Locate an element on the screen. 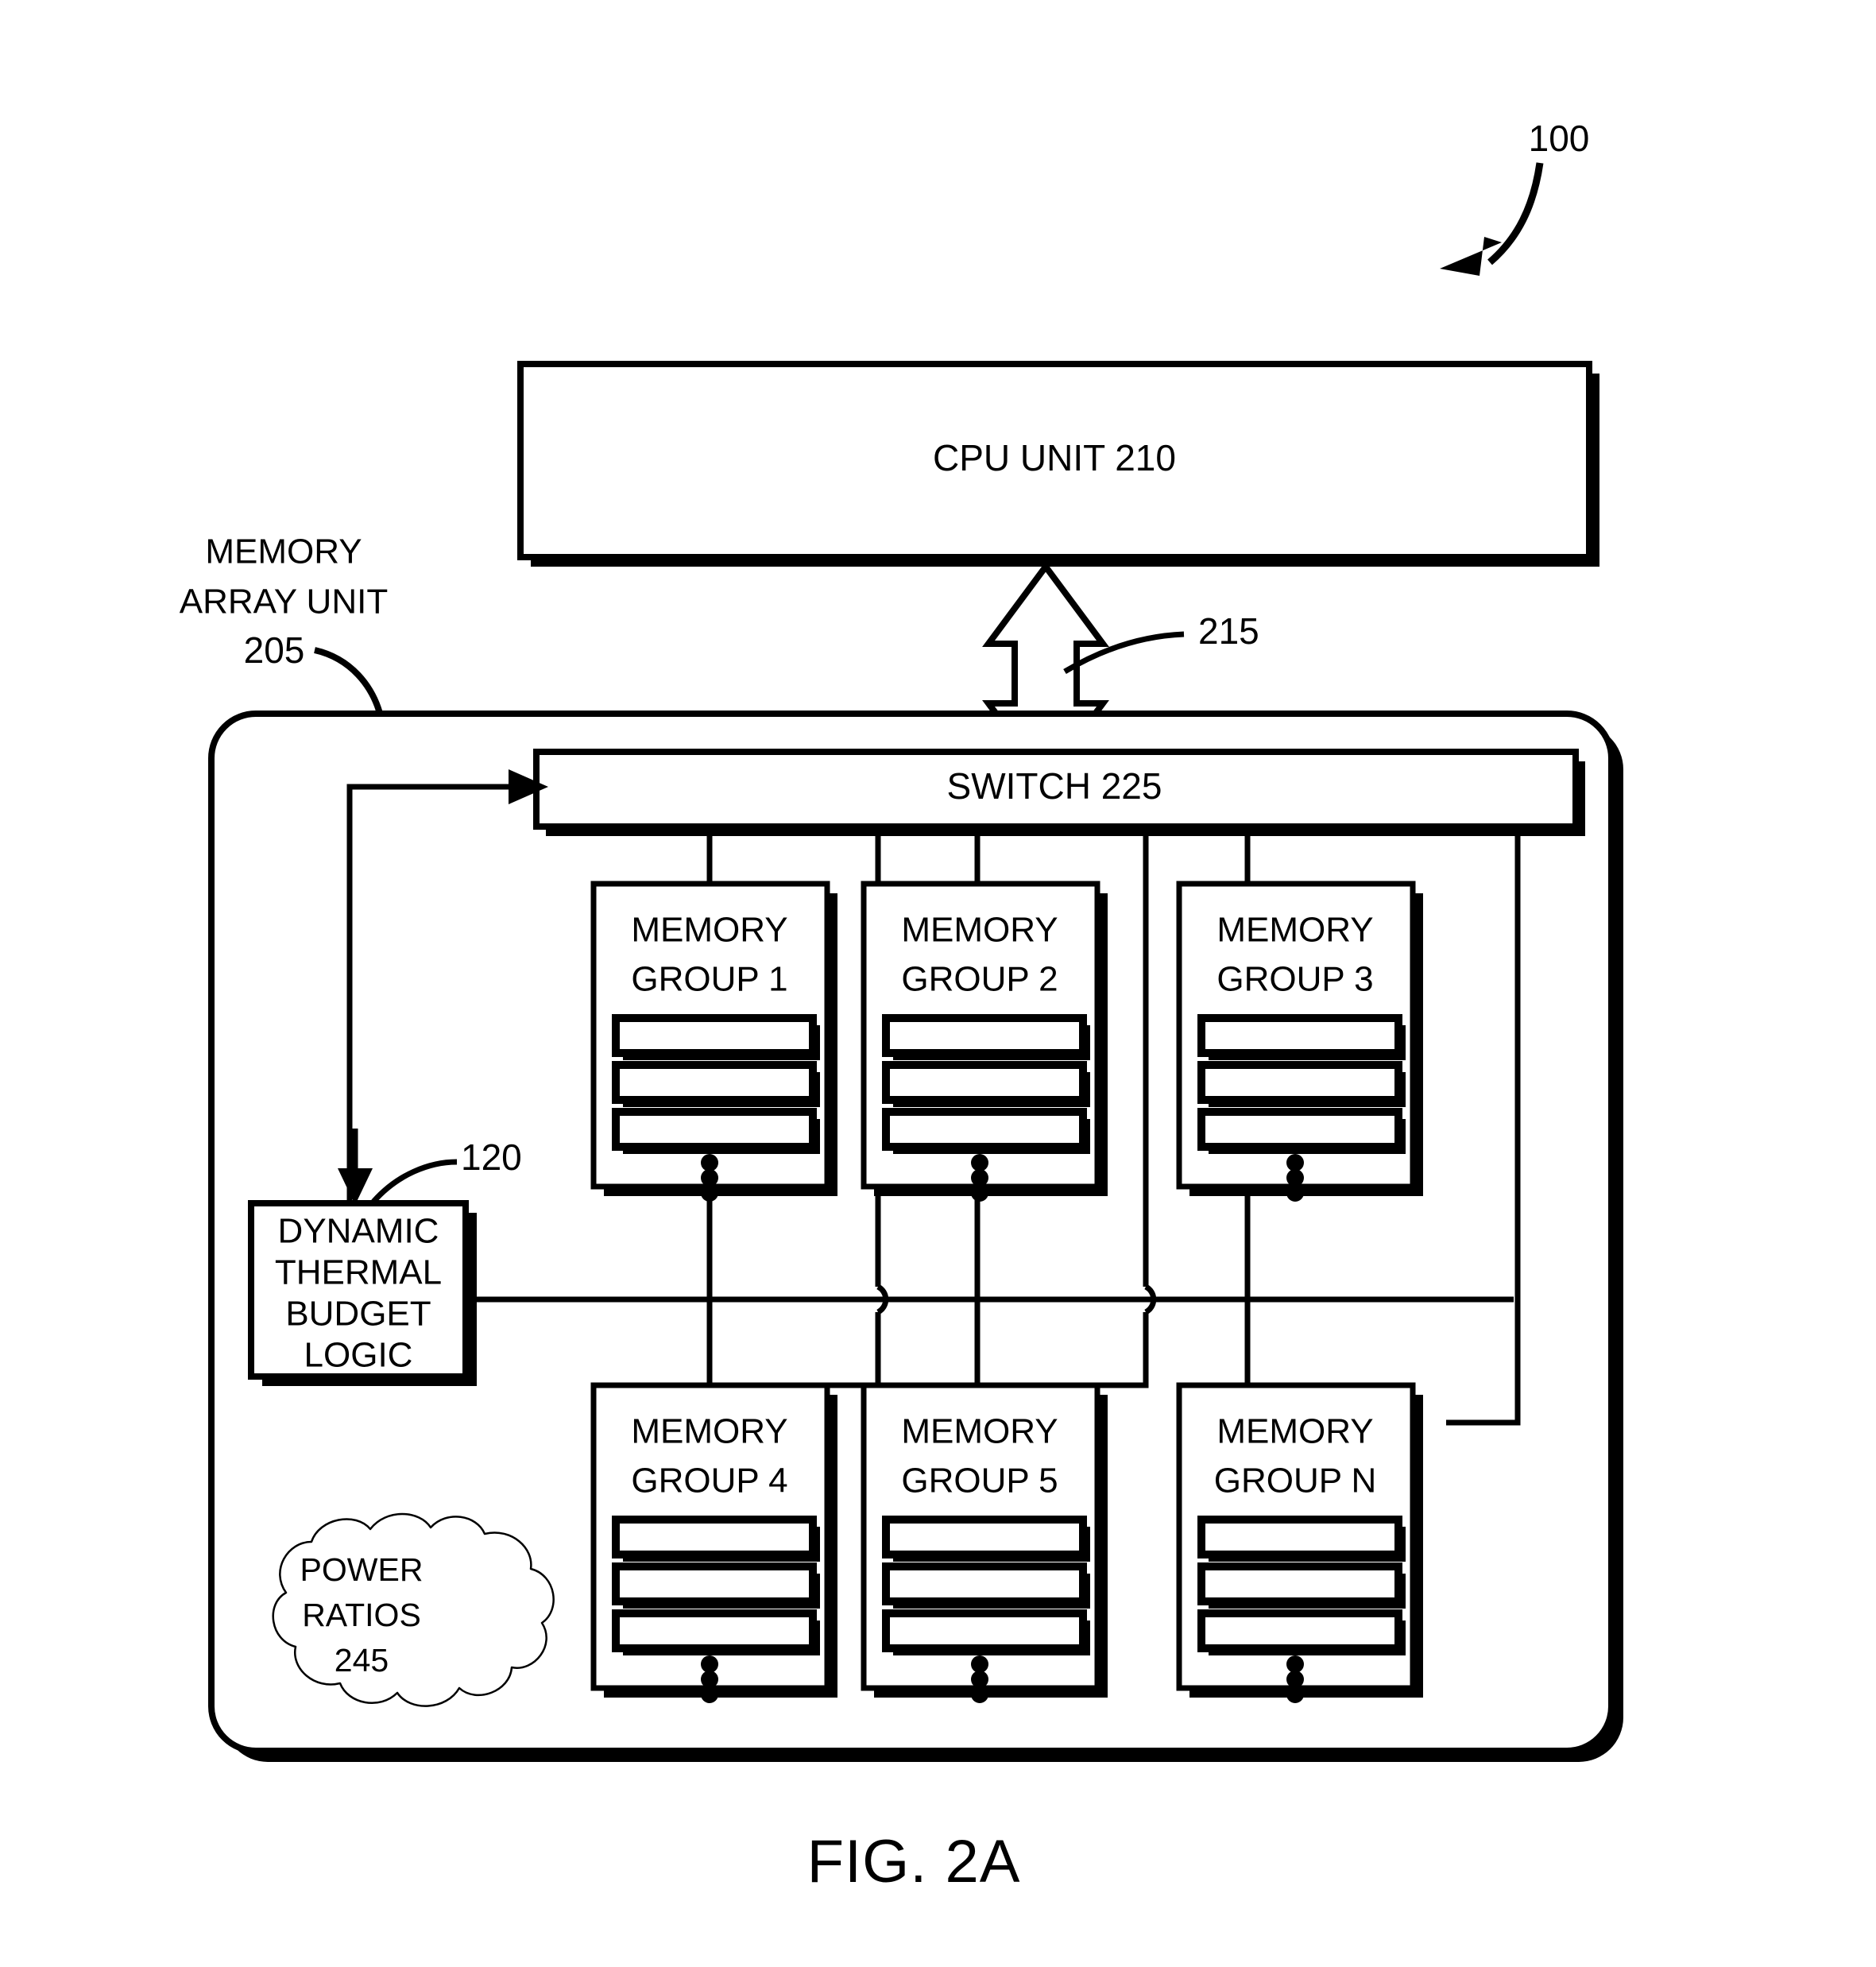 This screenshot has height=1967, width=1876. system-ref-100: 100 is located at coordinates (1559, 138).